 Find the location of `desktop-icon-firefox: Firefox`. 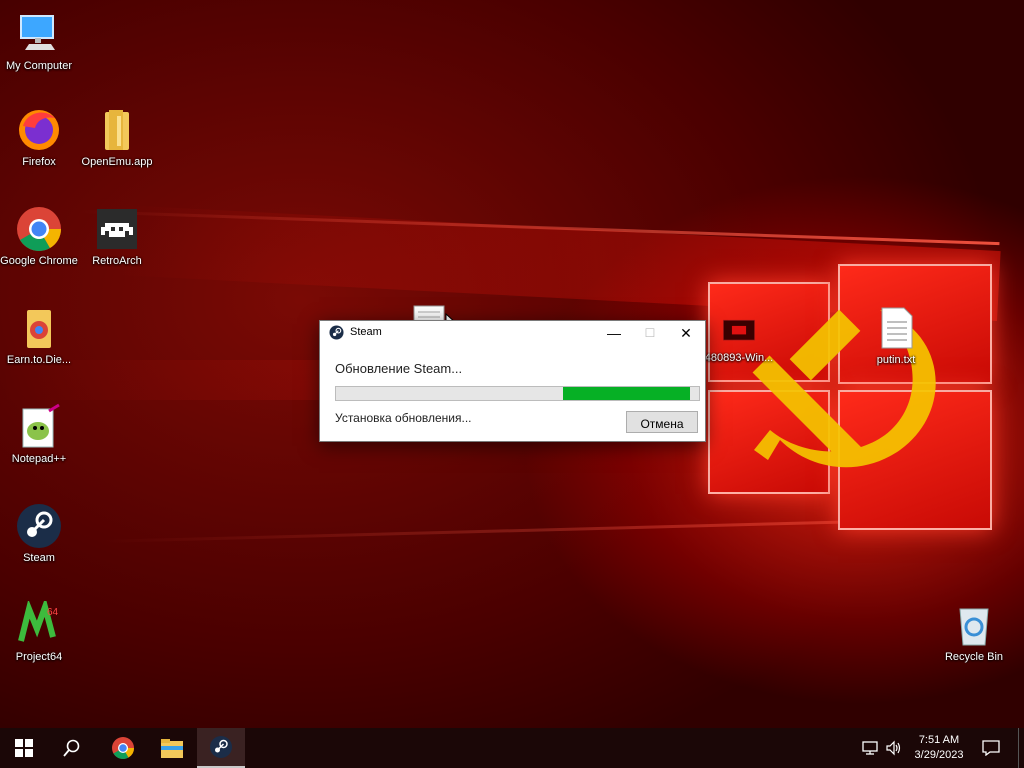

desktop-icon-firefox: Firefox is located at coordinates (39, 137).